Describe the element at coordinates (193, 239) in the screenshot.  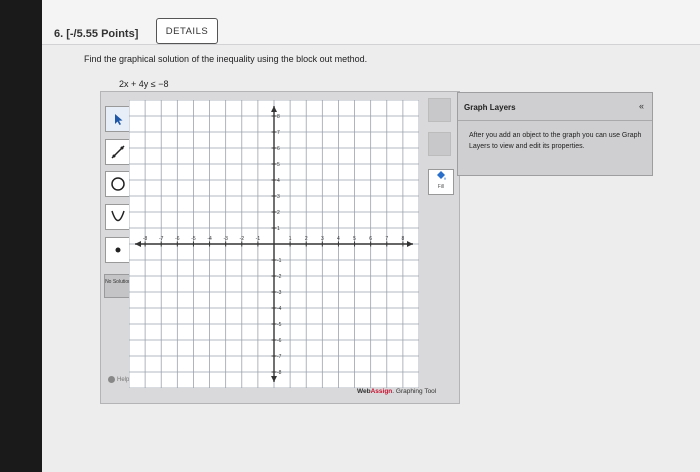
I see `x-tick-label: -5` at that location.